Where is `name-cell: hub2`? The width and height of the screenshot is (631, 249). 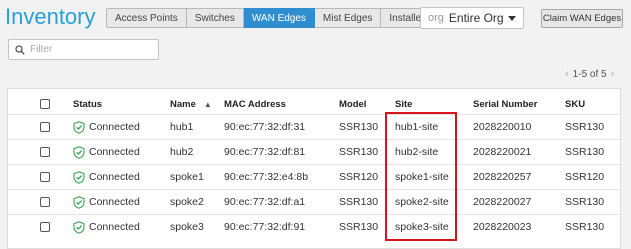
name-cell: hub2 is located at coordinates (182, 152).